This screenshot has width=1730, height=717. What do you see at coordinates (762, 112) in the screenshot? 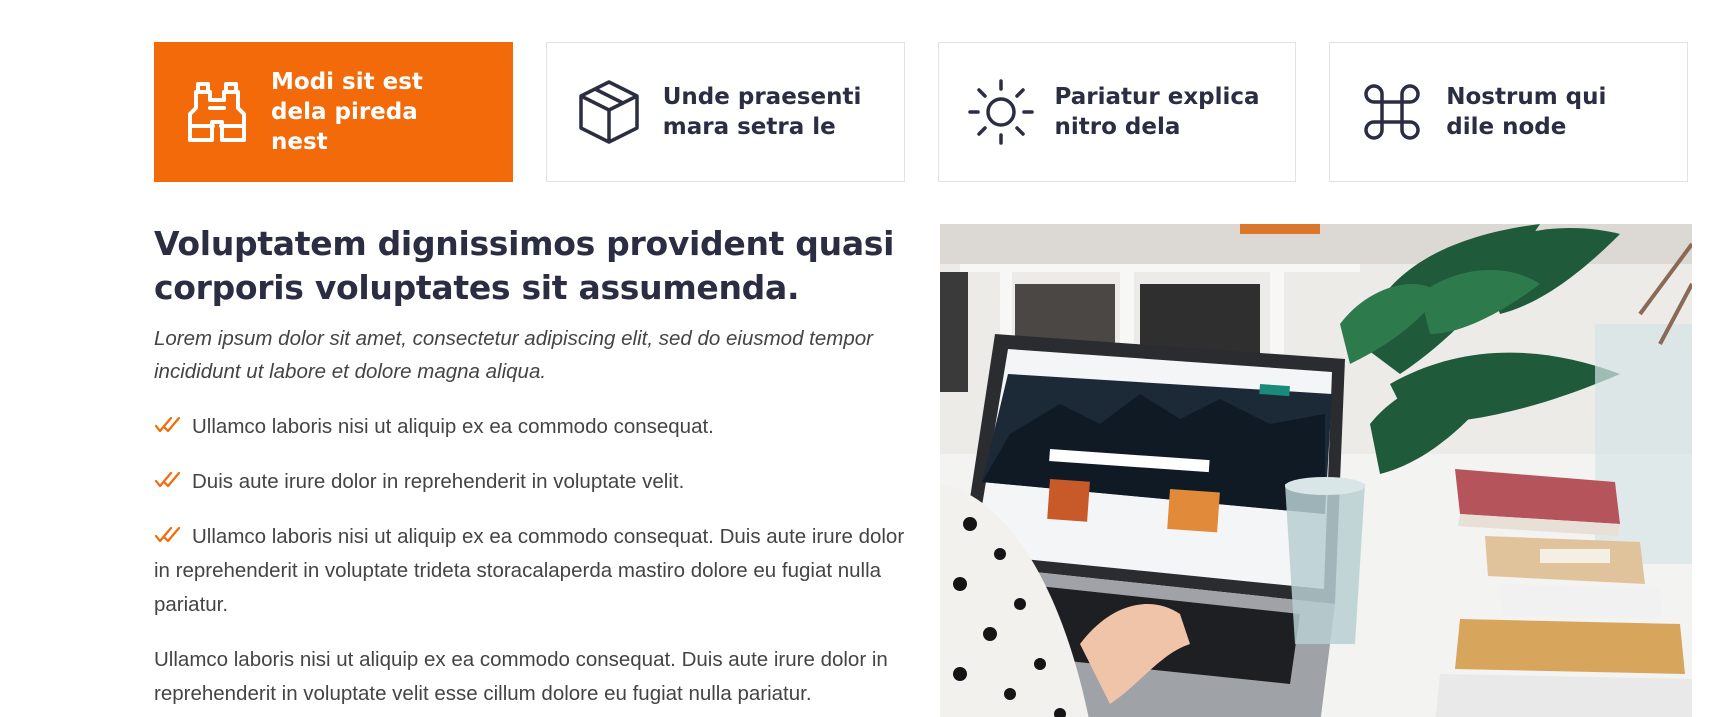
I see `tab-2-label: Unde praesenti mara setra le` at bounding box center [762, 112].